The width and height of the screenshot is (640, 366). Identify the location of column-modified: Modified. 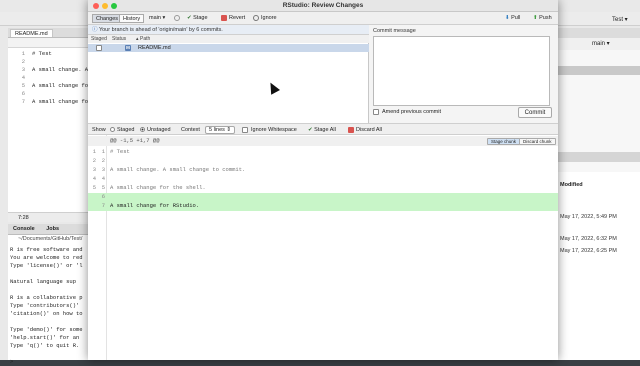
(571, 185).